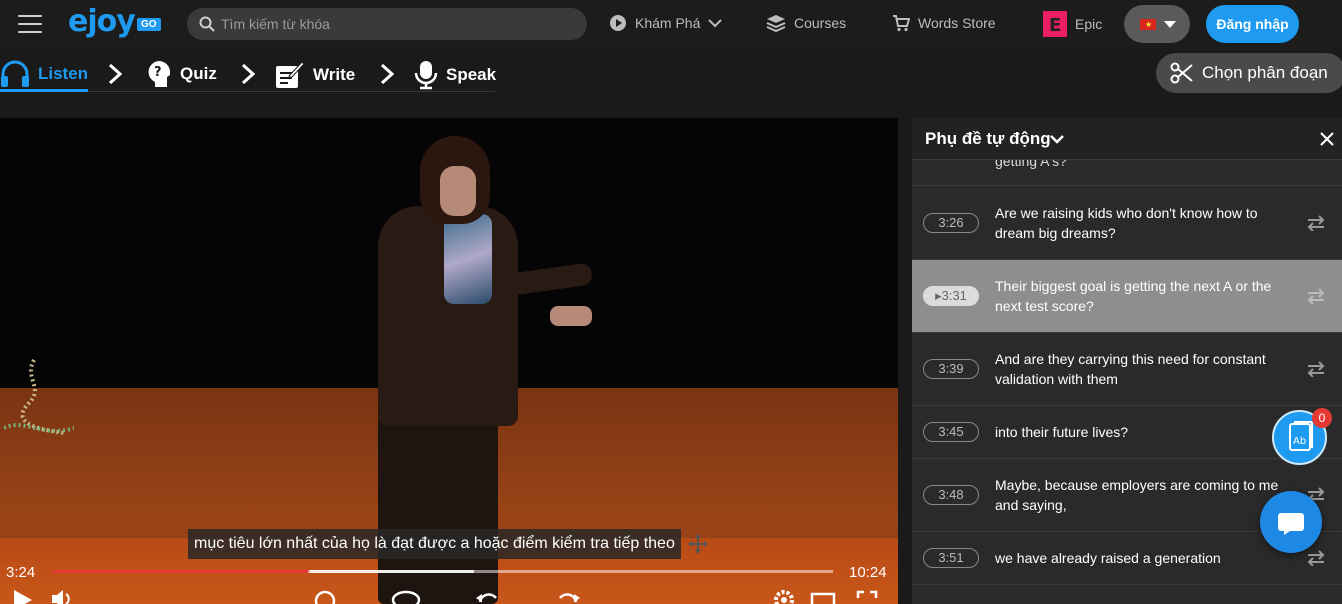  I want to click on volume-icon, so click(62, 596).